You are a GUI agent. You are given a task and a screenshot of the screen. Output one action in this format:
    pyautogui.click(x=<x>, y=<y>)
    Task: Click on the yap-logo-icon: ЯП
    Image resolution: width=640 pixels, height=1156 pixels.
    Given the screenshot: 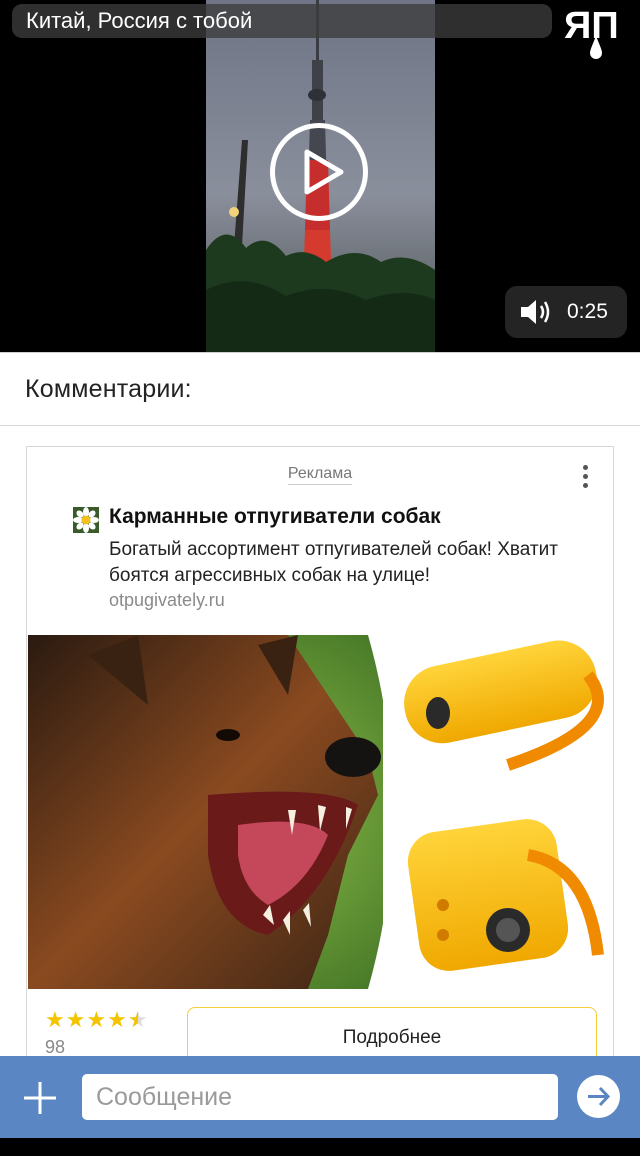 What is the action you would take?
    pyautogui.click(x=596, y=32)
    